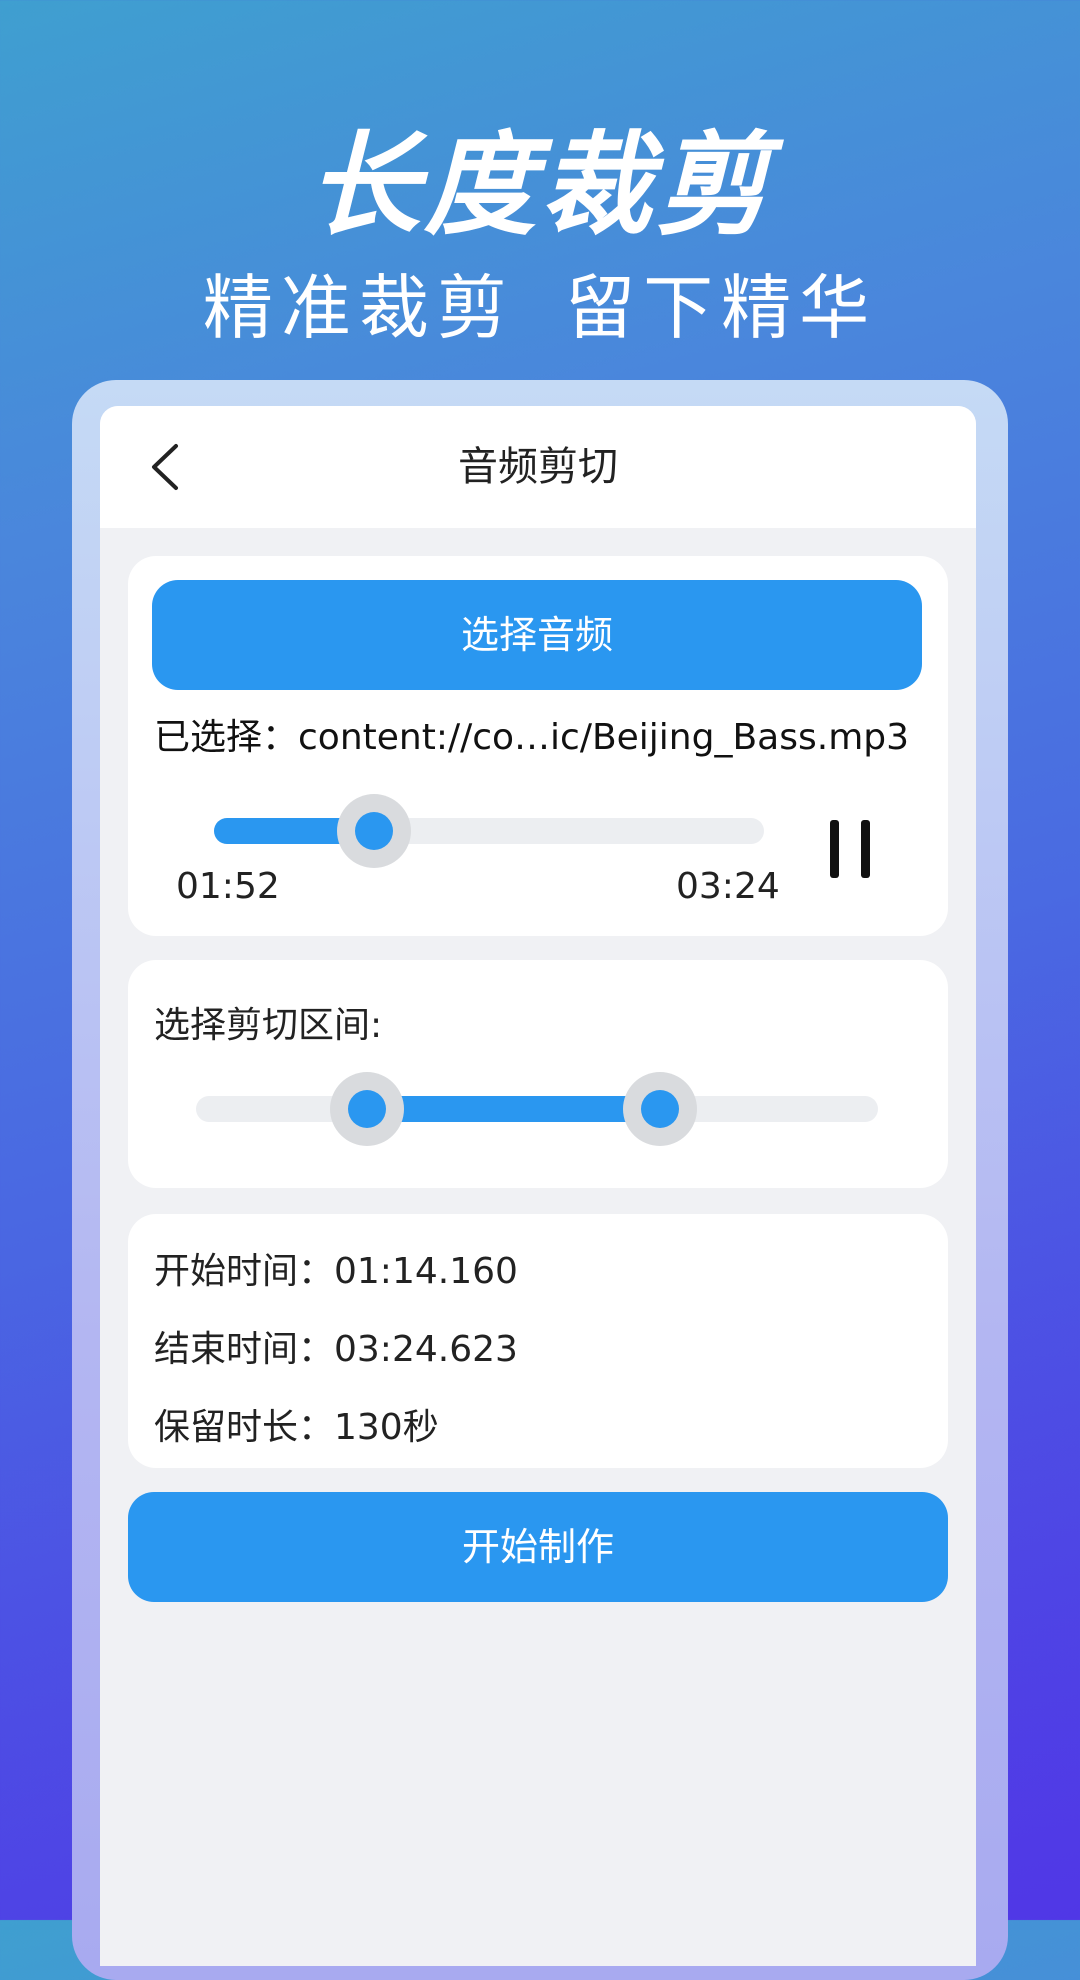 This screenshot has height=1980, width=1080. Describe the element at coordinates (336, 1271) in the screenshot. I see `start-time-text: 开始时间：01:14.160` at that location.